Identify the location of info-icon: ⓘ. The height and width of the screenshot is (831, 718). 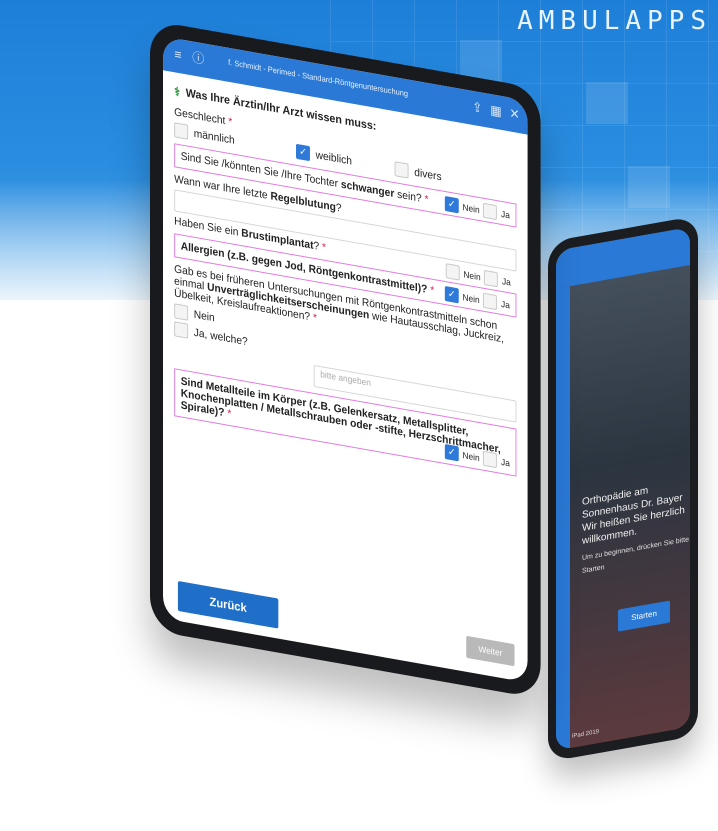
(198, 58).